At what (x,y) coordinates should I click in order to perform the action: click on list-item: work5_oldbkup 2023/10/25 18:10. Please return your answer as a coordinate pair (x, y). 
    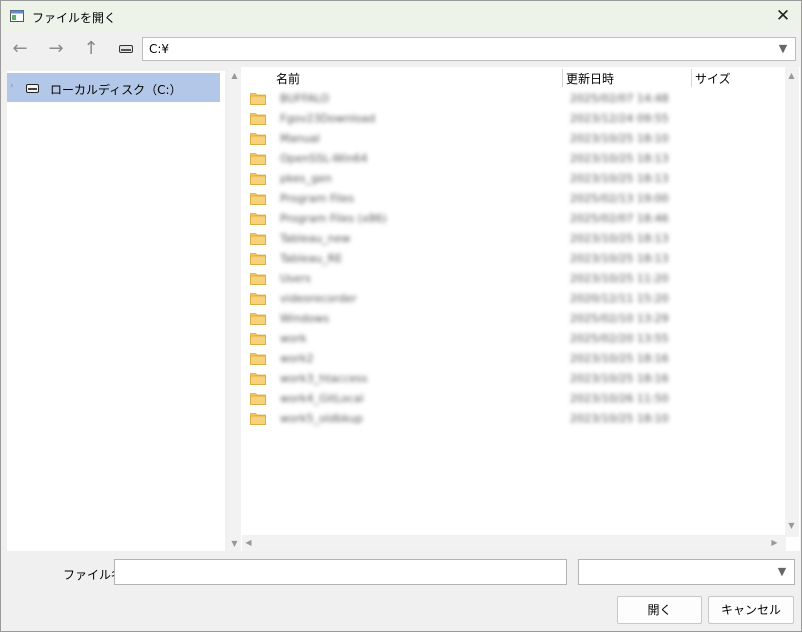
    Looking at the image, I should click on (513, 419).